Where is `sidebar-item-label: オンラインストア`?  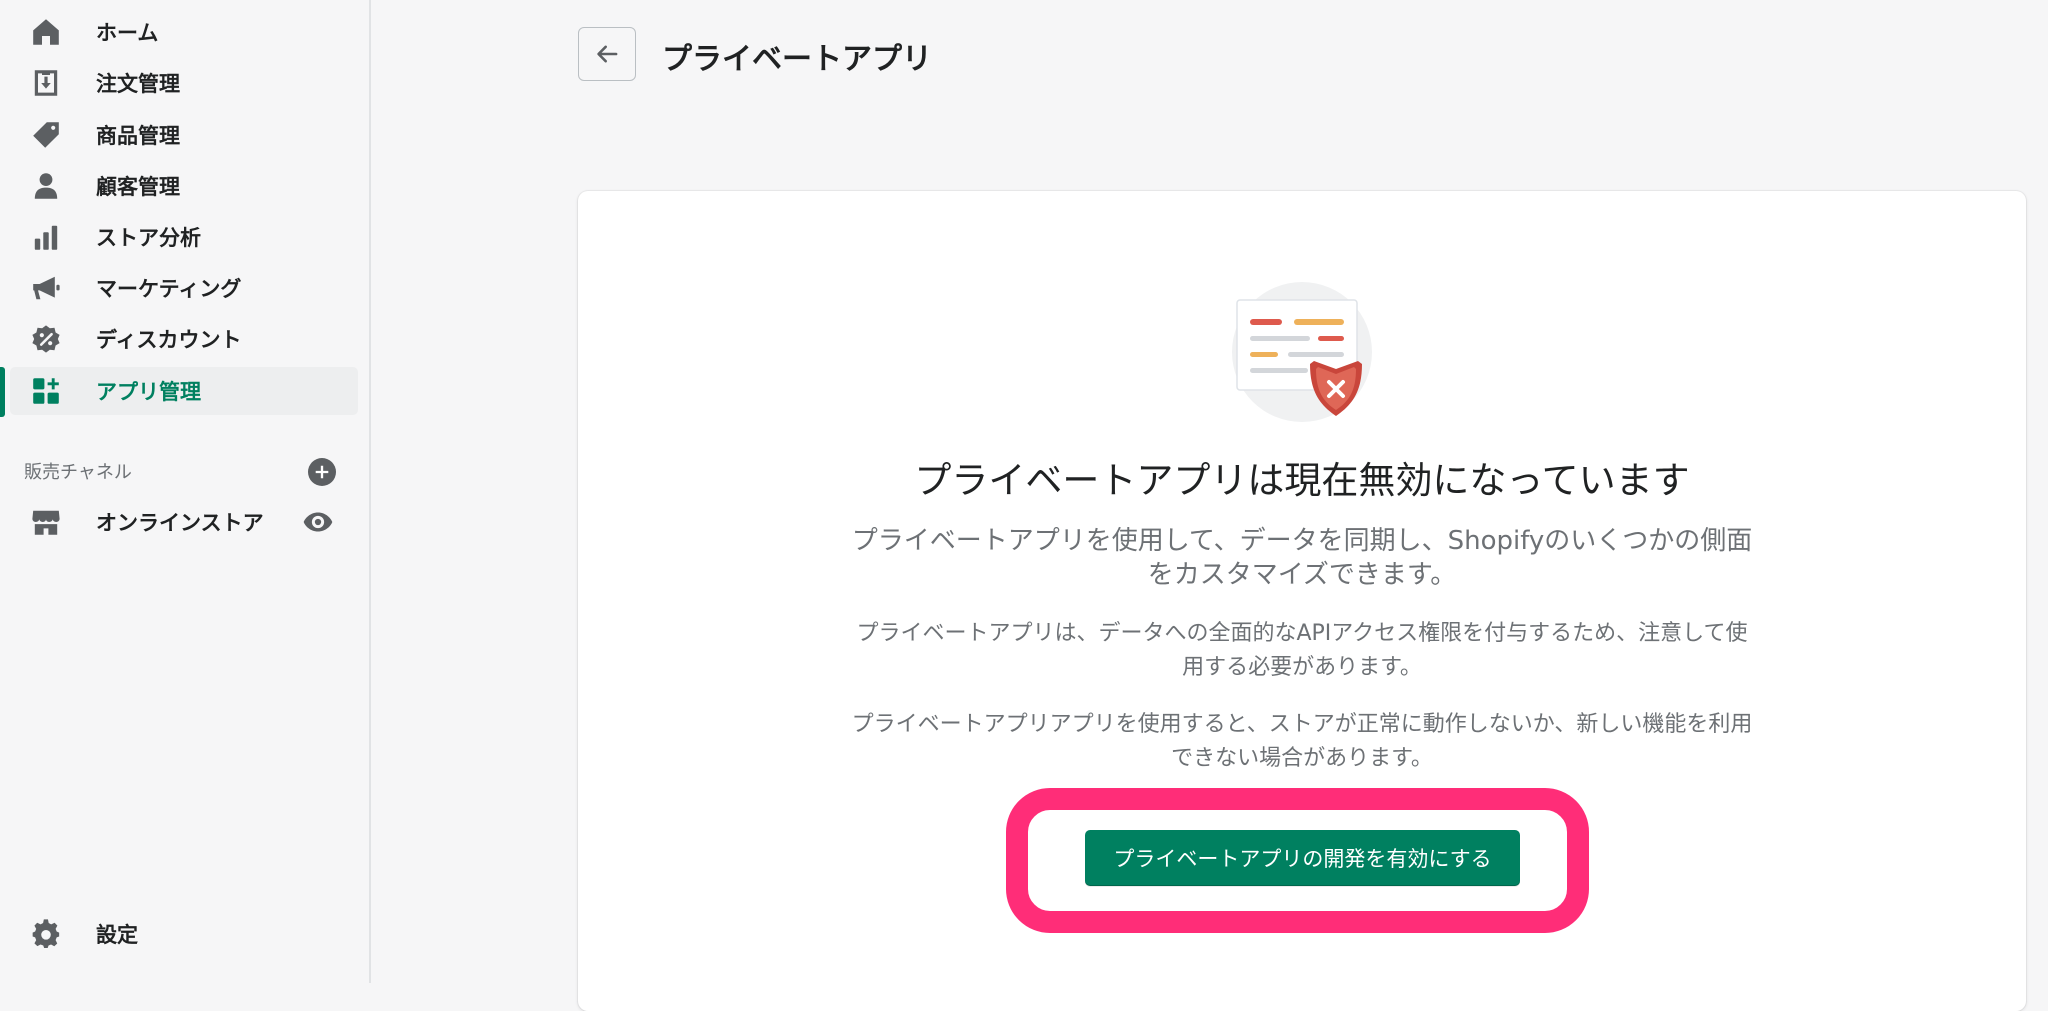 sidebar-item-label: オンラインストア is located at coordinates (180, 523).